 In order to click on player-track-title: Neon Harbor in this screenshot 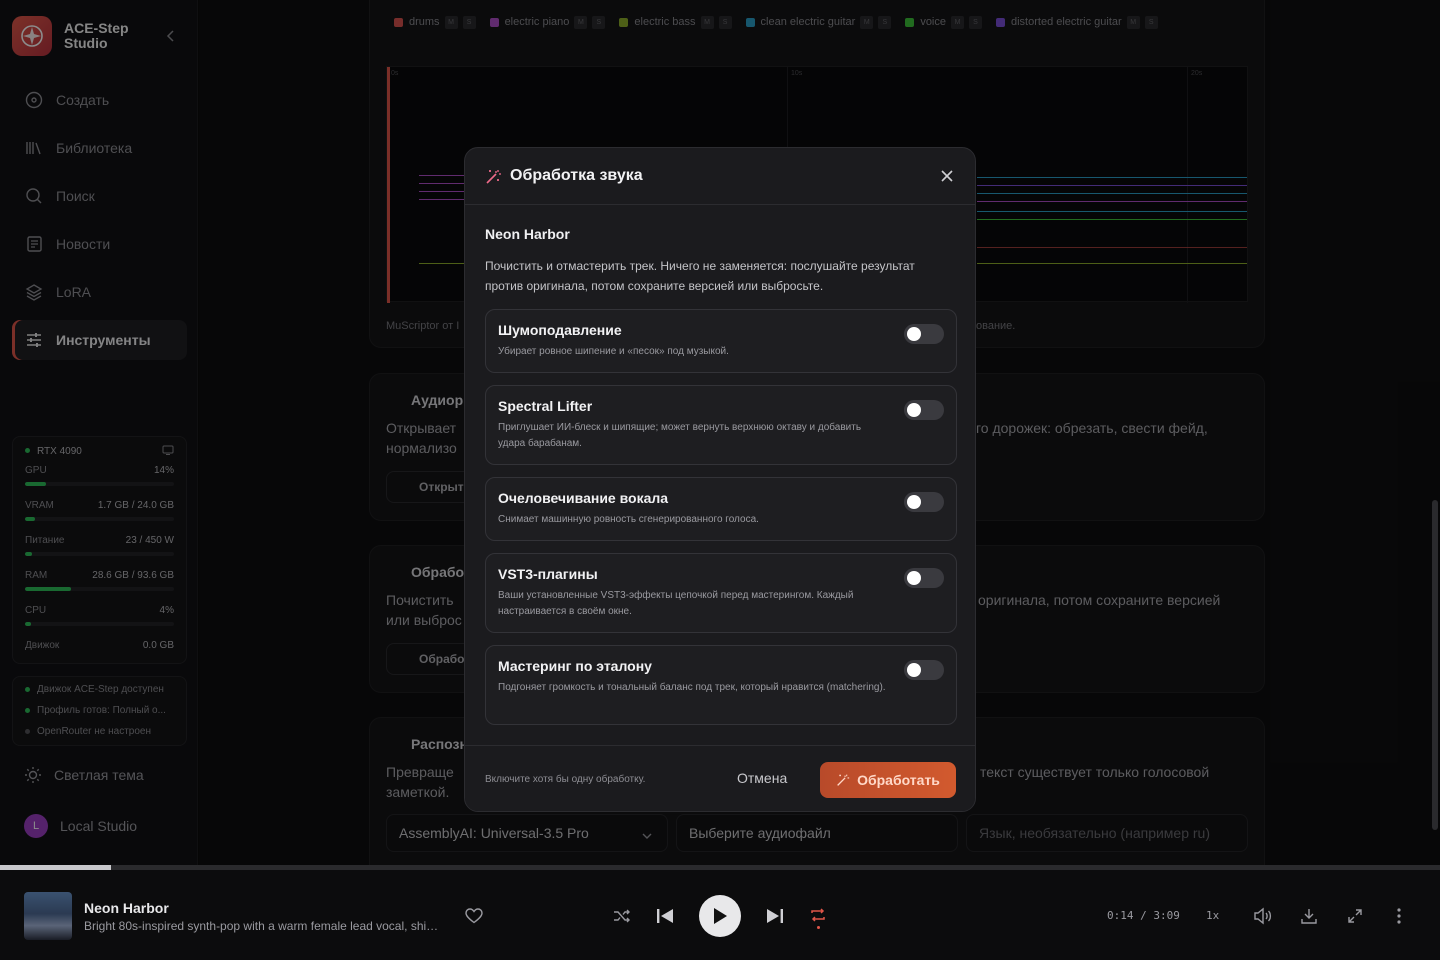, I will do `click(126, 908)`.